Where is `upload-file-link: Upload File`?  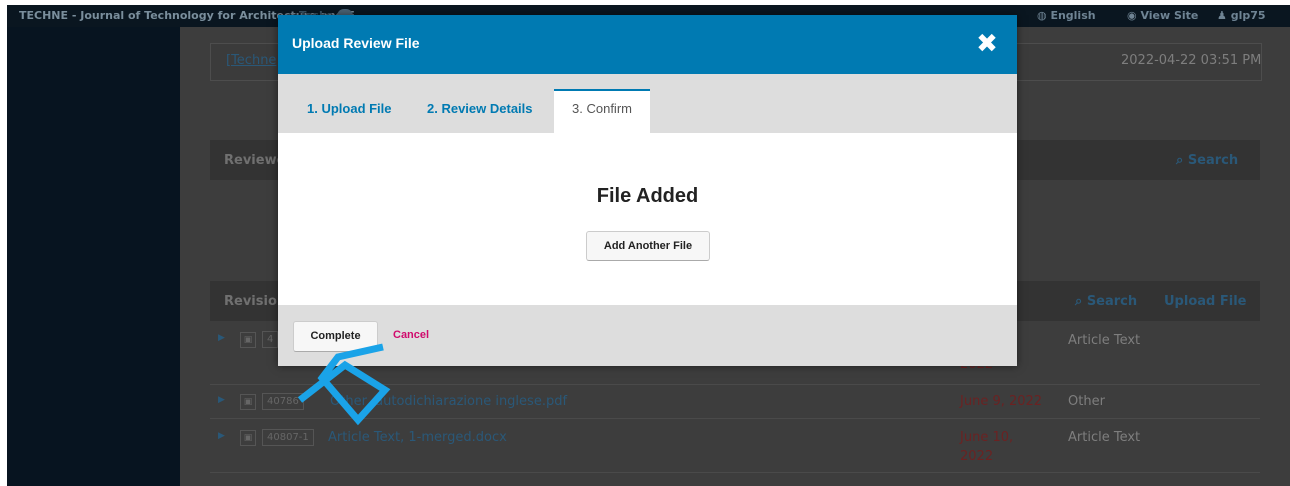 upload-file-link: Upload File is located at coordinates (1205, 301).